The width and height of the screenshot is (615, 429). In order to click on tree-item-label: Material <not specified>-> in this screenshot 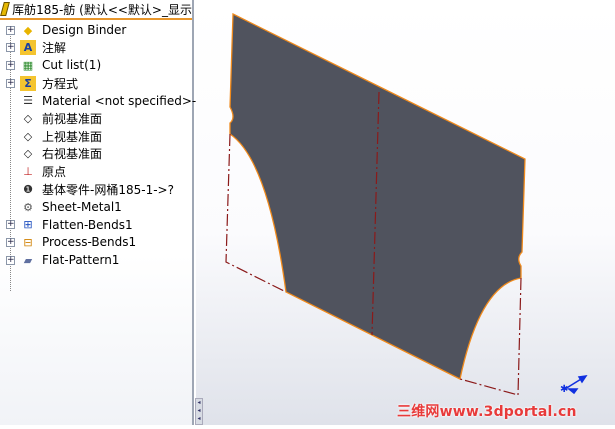, I will do `click(124, 100)`.